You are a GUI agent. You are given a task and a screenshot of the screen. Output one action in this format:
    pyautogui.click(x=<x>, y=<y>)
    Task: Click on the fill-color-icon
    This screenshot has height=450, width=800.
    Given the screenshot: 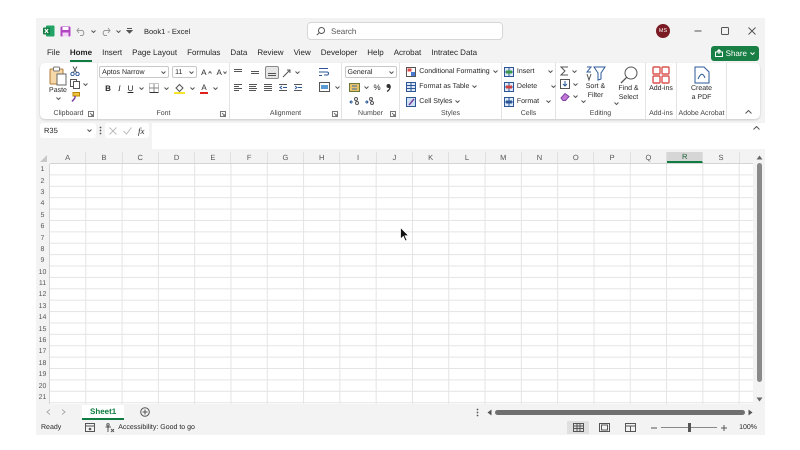 What is the action you would take?
    pyautogui.click(x=180, y=88)
    